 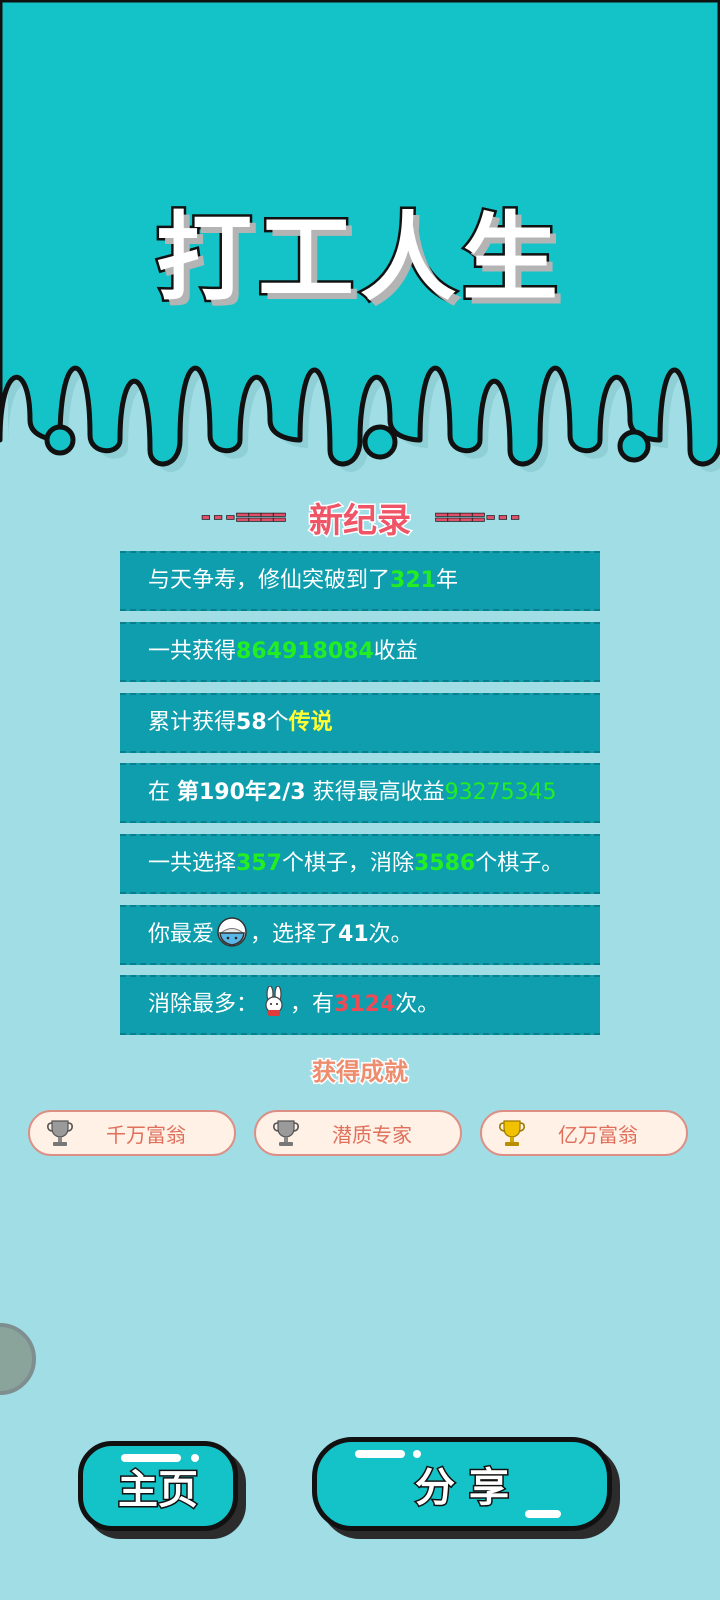 What do you see at coordinates (192, 863) in the screenshot?
I see `stat-text: 一共选择` at bounding box center [192, 863].